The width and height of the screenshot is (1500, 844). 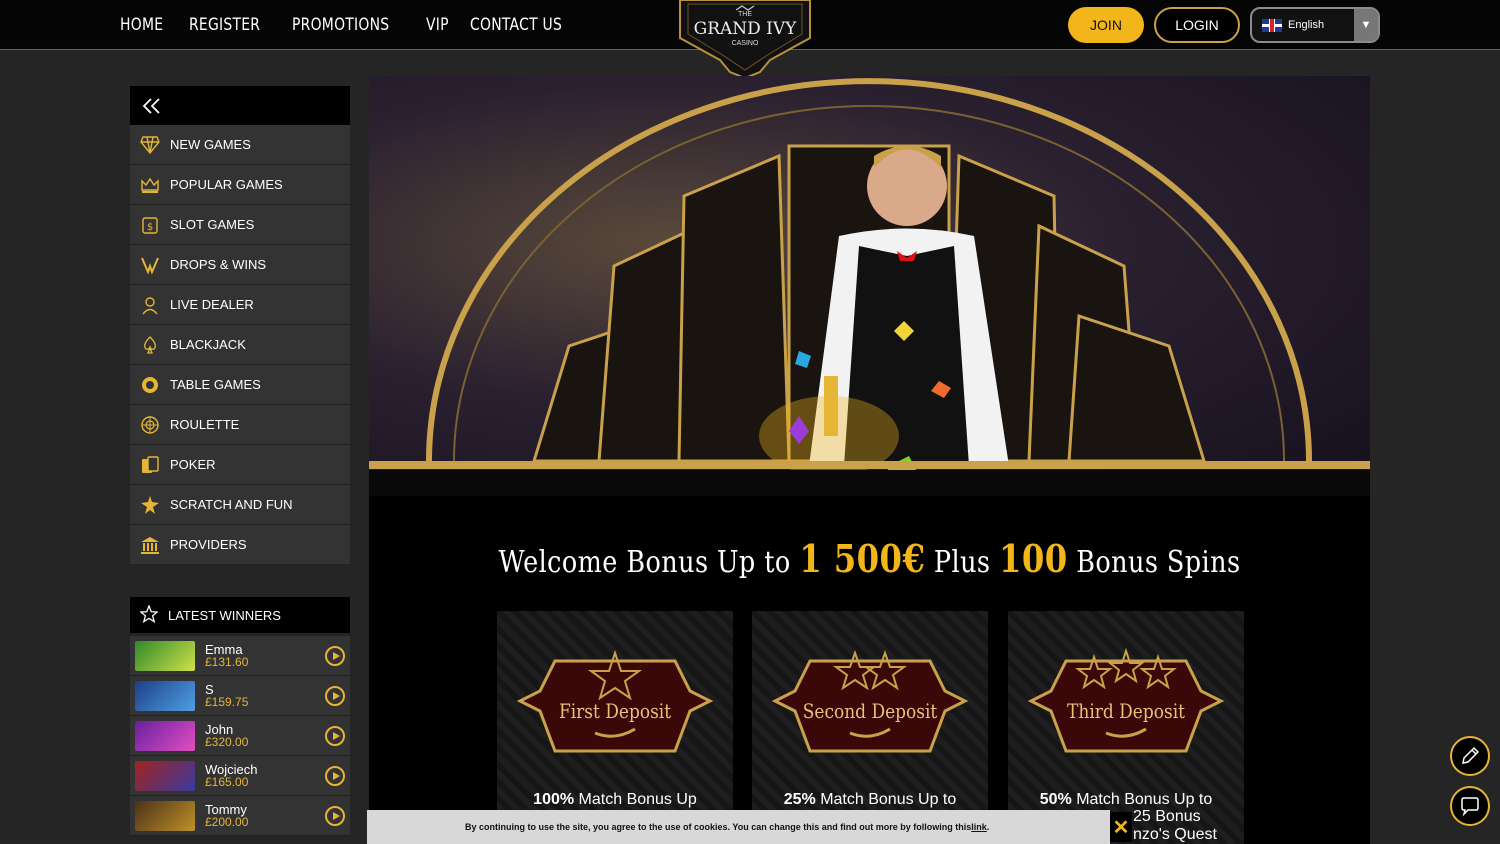 What do you see at coordinates (150, 505) in the screenshot?
I see `scratch-icon` at bounding box center [150, 505].